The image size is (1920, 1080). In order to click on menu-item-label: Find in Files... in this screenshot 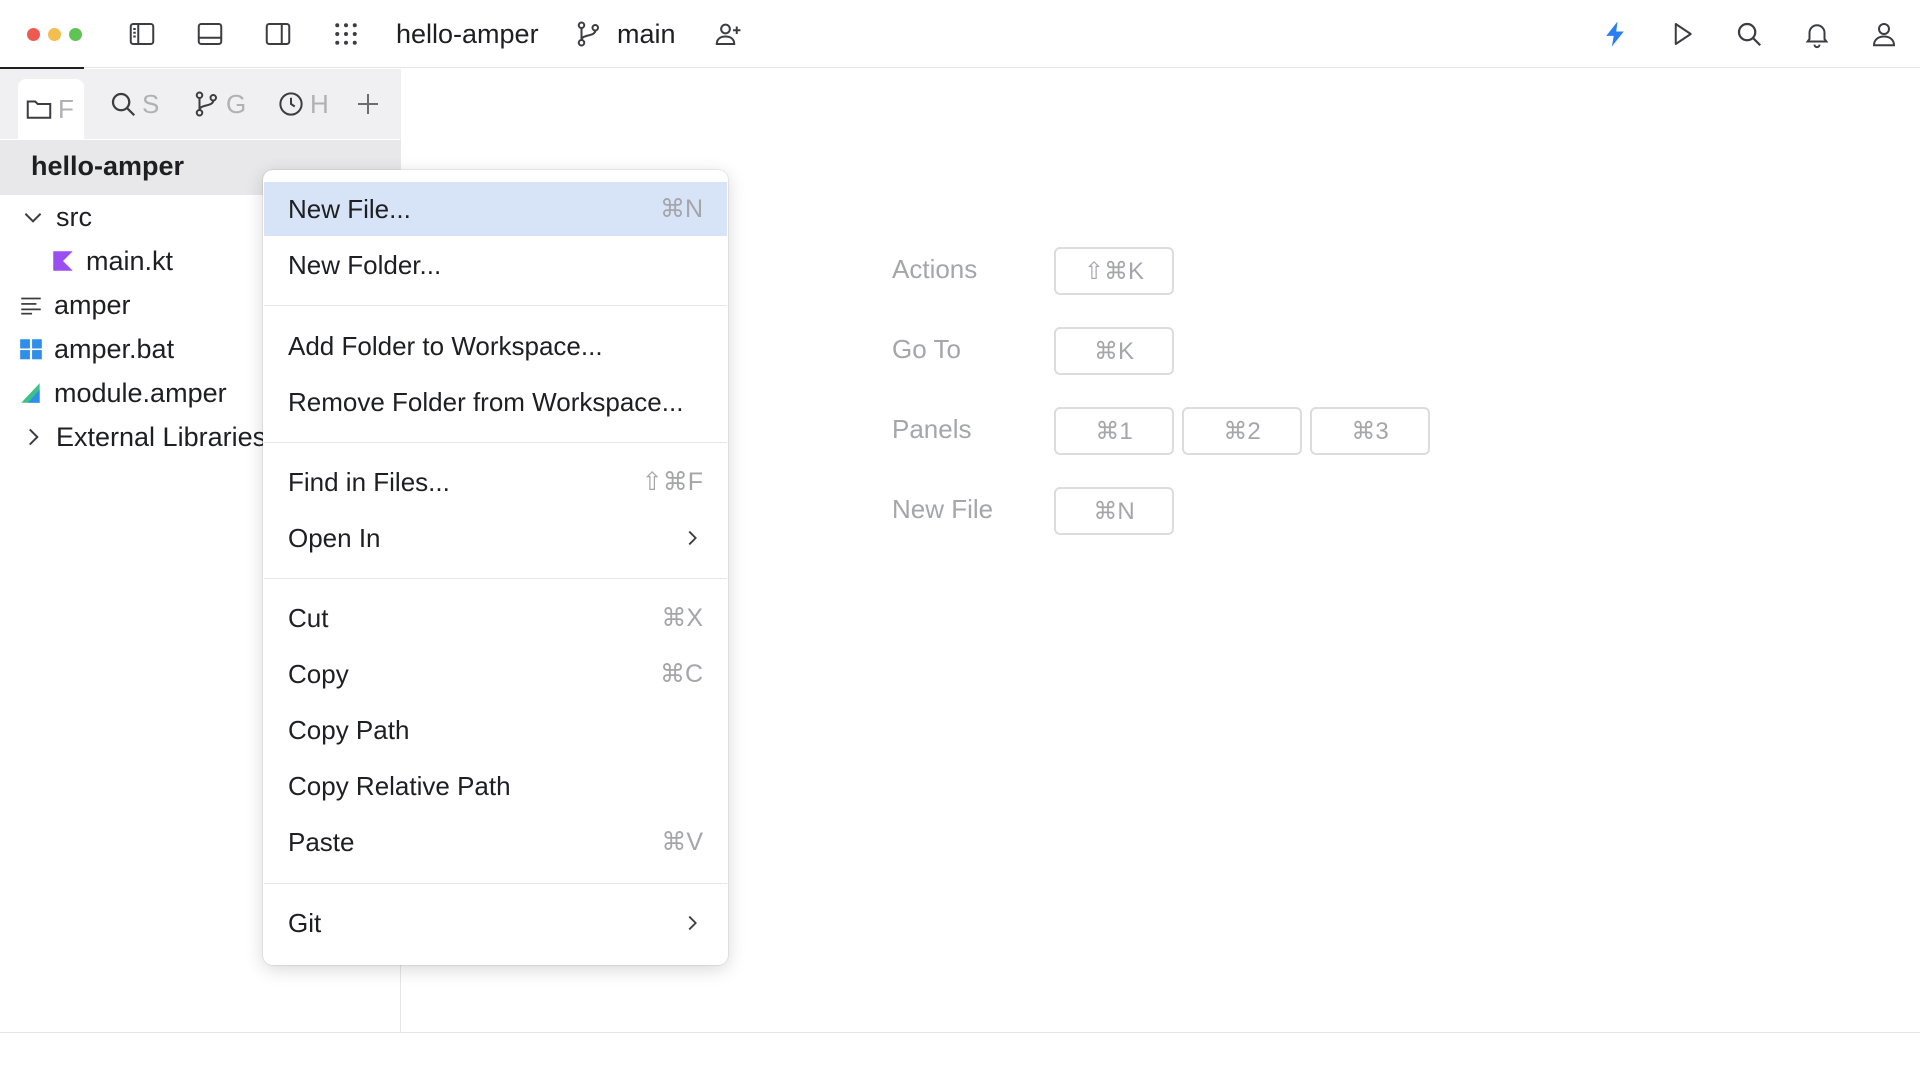, I will do `click(369, 481)`.